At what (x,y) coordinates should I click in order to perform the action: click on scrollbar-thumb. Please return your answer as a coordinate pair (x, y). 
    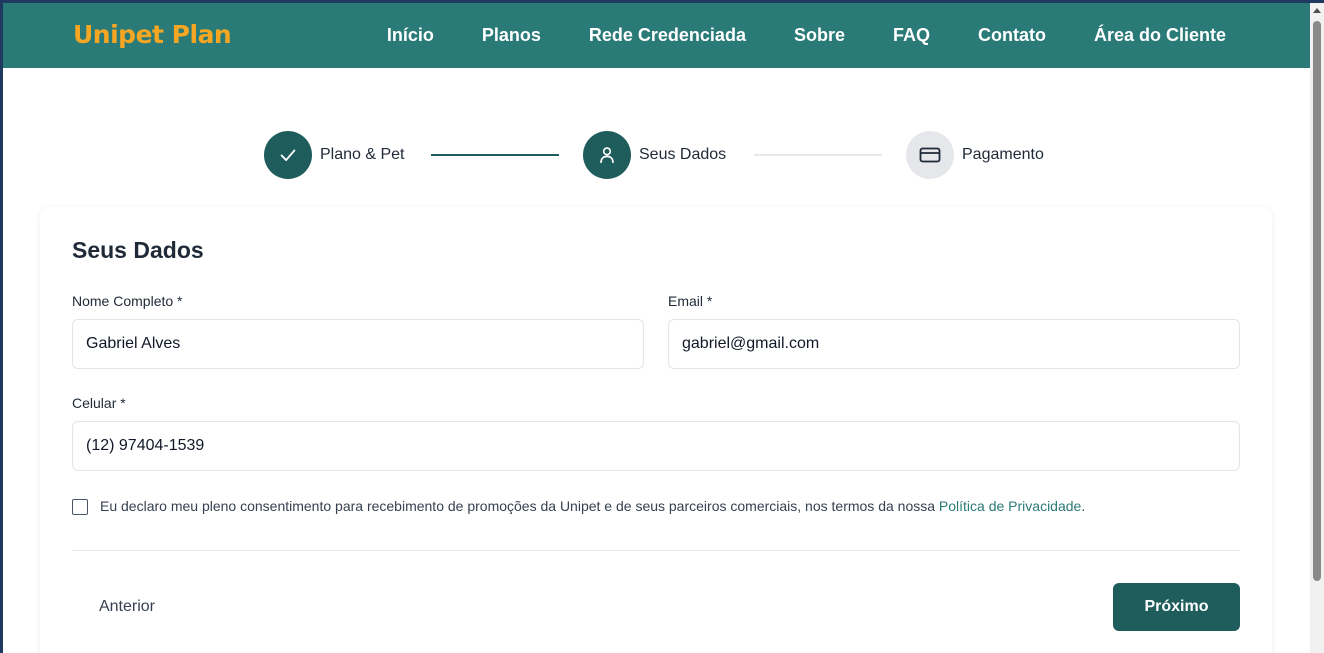
    Looking at the image, I should click on (1317, 301).